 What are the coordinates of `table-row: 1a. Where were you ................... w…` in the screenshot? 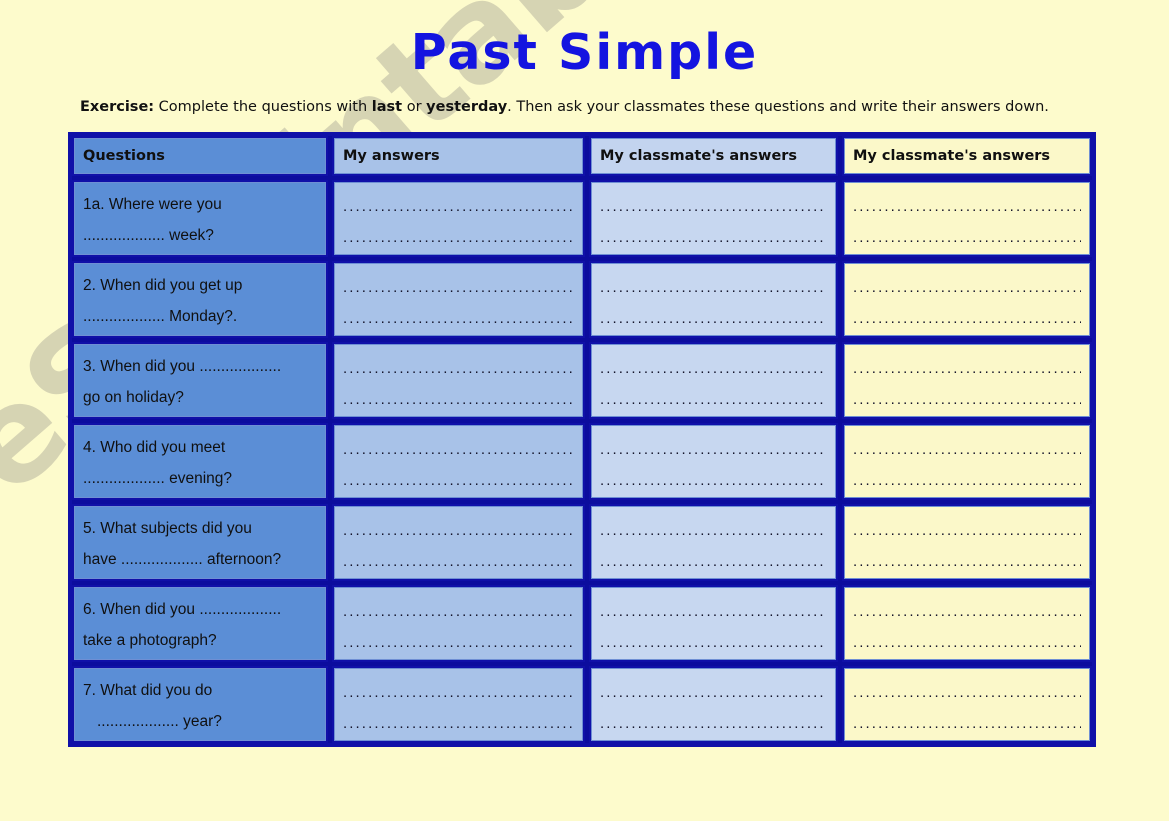 It's located at (582, 216).